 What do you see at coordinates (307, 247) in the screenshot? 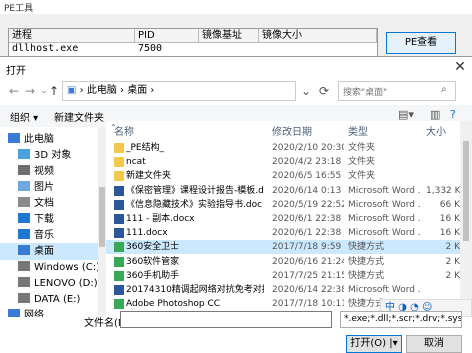
I see `file-date: 2017/7/18 9:59` at bounding box center [307, 247].